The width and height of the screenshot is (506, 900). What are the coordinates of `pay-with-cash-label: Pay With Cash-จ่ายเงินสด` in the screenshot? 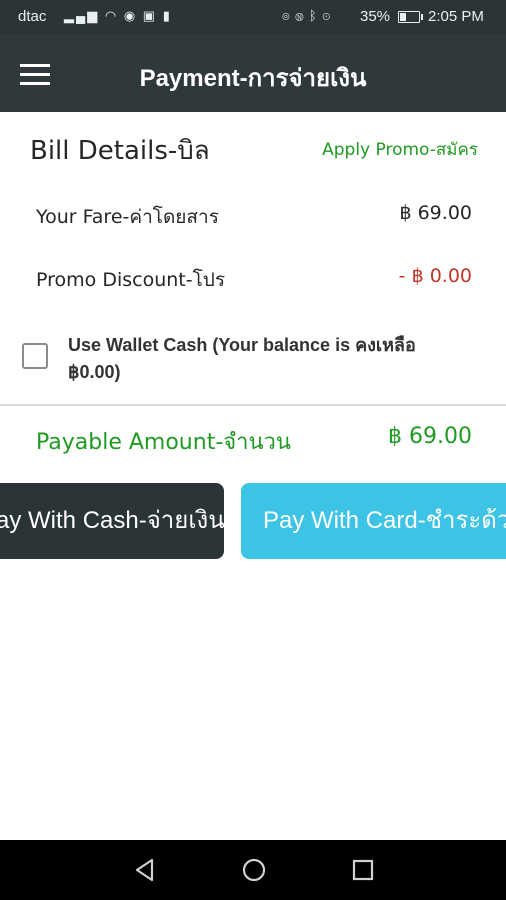 It's located at (112, 520).